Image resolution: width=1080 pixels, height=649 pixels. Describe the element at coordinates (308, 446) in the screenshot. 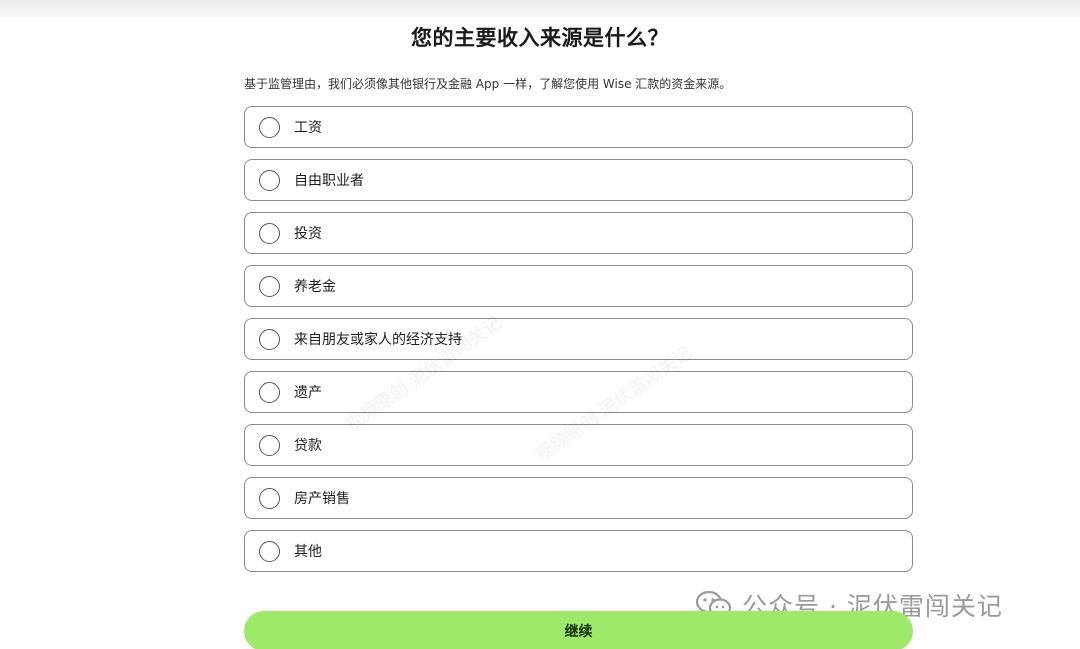

I see `option-label: 贷款` at that location.